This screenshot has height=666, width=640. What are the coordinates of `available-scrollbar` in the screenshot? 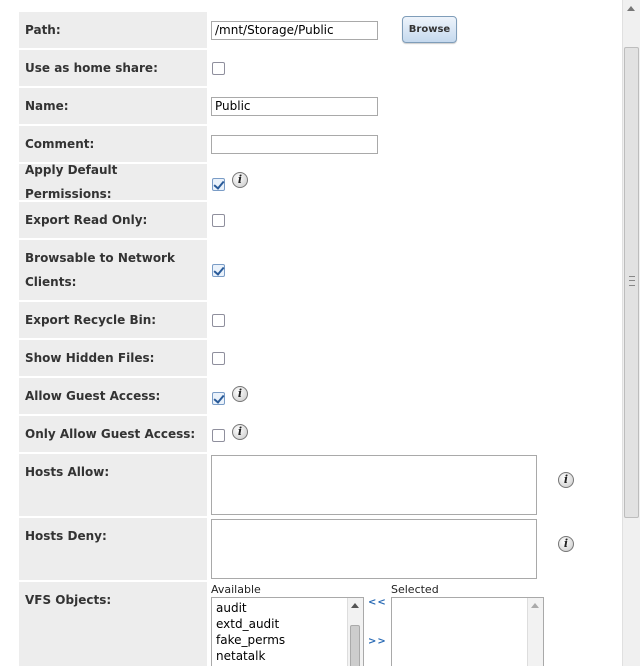 It's located at (355, 632).